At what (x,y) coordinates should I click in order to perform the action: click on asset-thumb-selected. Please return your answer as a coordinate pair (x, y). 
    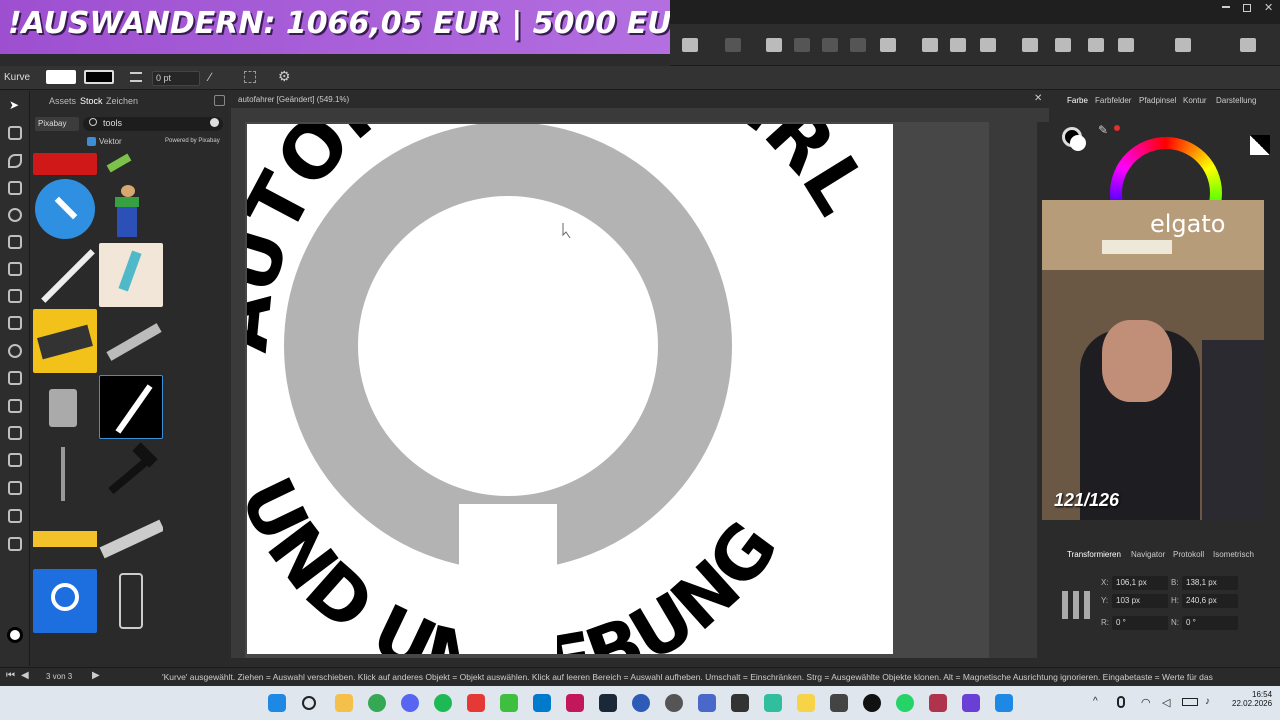
    Looking at the image, I should click on (131, 407).